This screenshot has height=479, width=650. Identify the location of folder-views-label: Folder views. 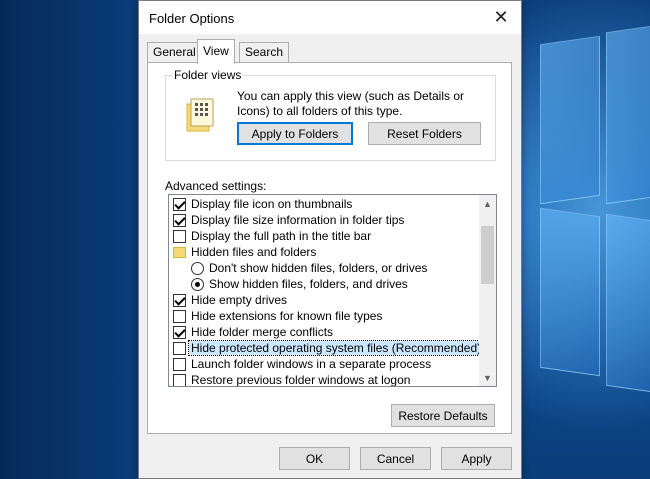
(208, 75).